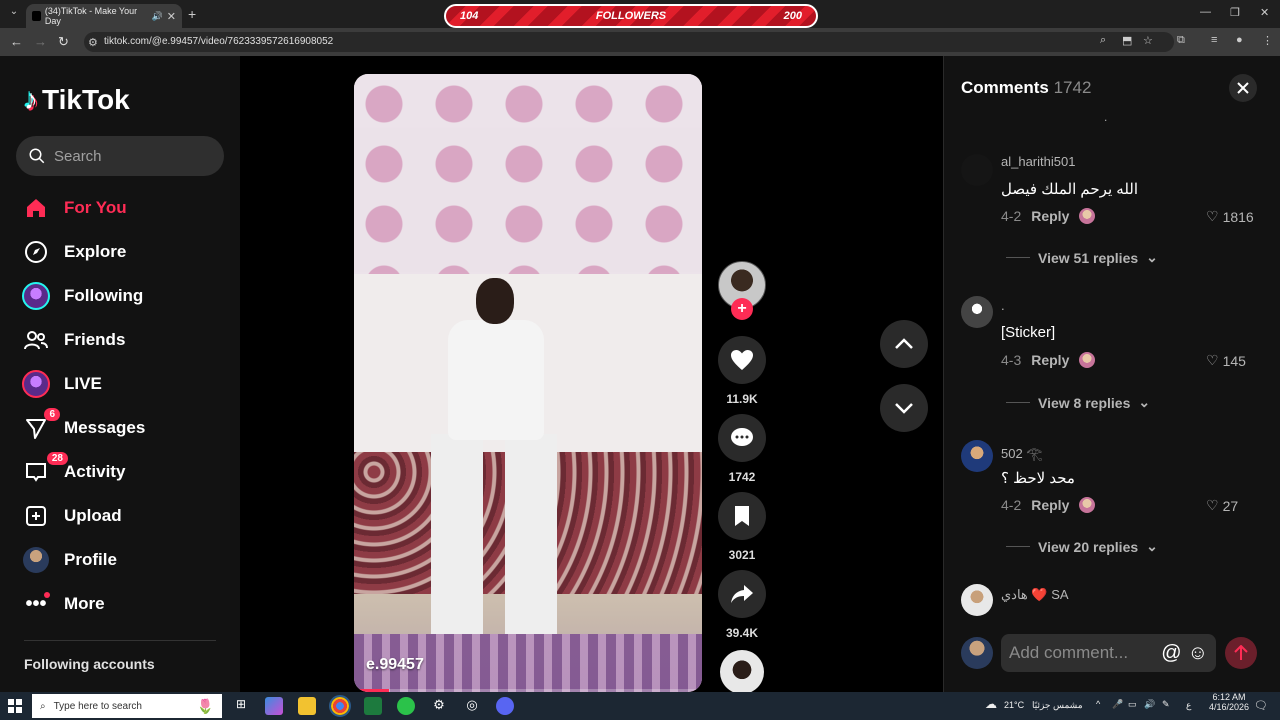  What do you see at coordinates (742, 477) in the screenshot?
I see `comment-count: 1742` at bounding box center [742, 477].